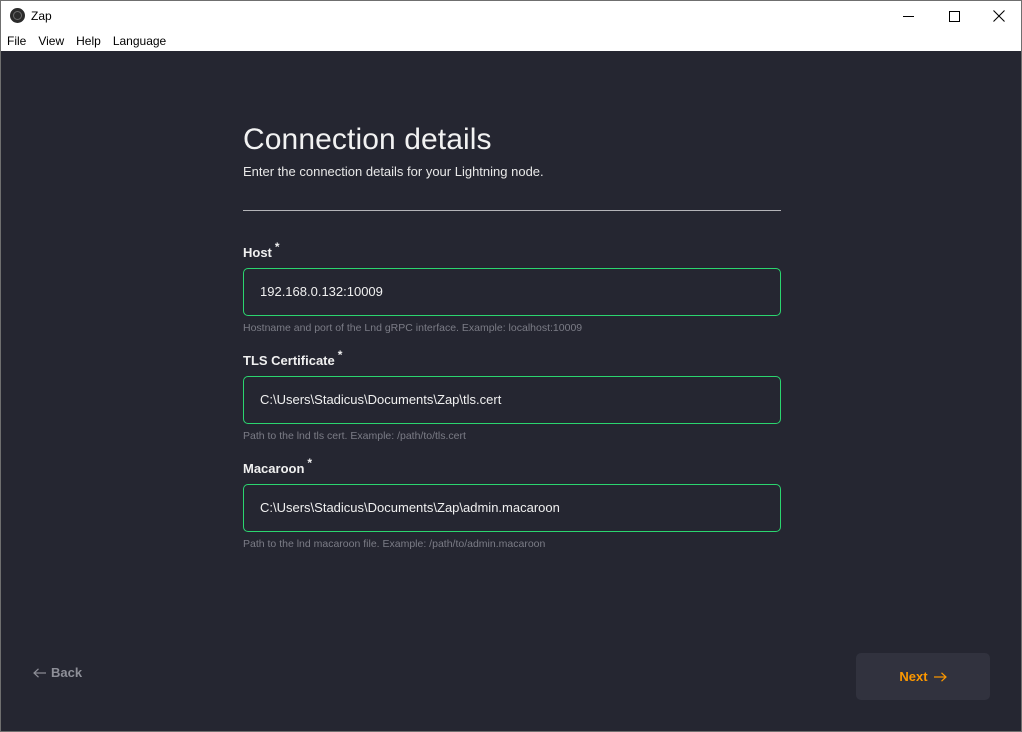 The image size is (1022, 732). Describe the element at coordinates (278, 466) in the screenshot. I see `macaroon-label: Macaroon *` at that location.